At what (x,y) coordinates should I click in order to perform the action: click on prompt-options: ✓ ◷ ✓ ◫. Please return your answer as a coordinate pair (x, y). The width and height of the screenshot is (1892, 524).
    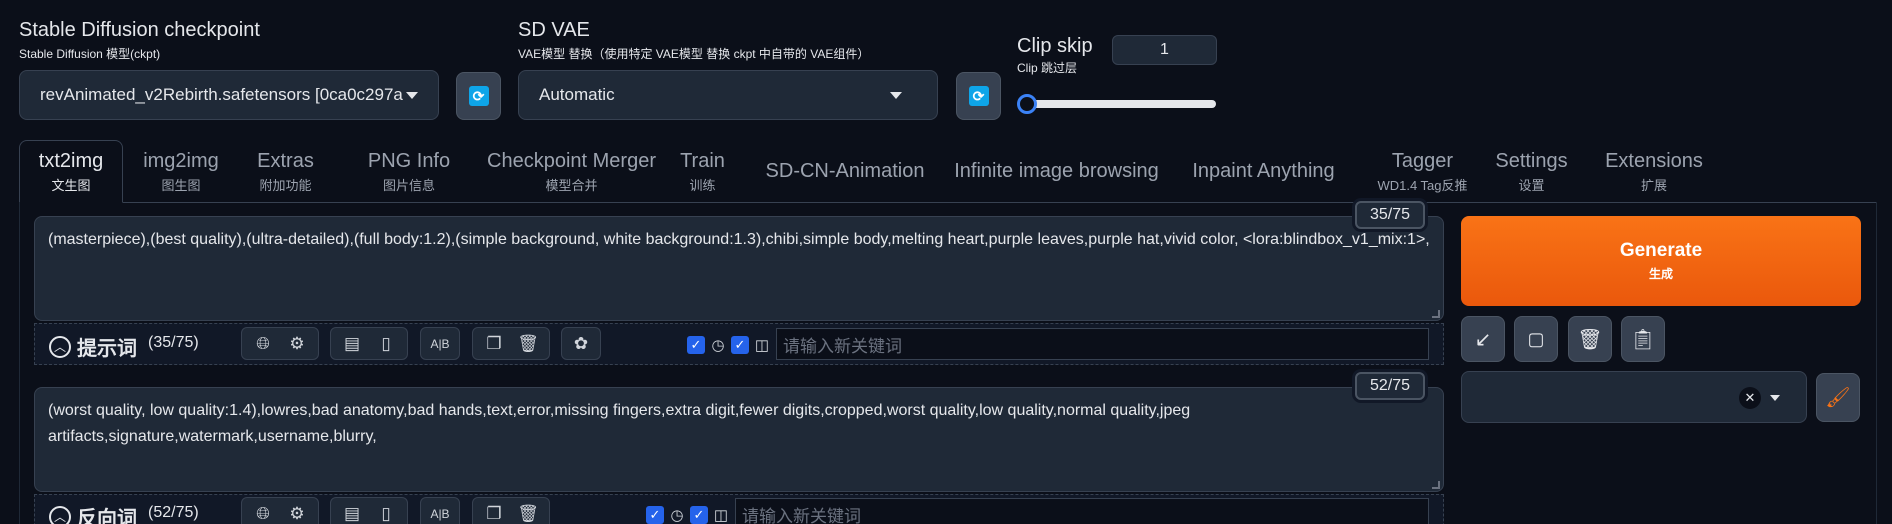
    Looking at the image, I should click on (730, 345).